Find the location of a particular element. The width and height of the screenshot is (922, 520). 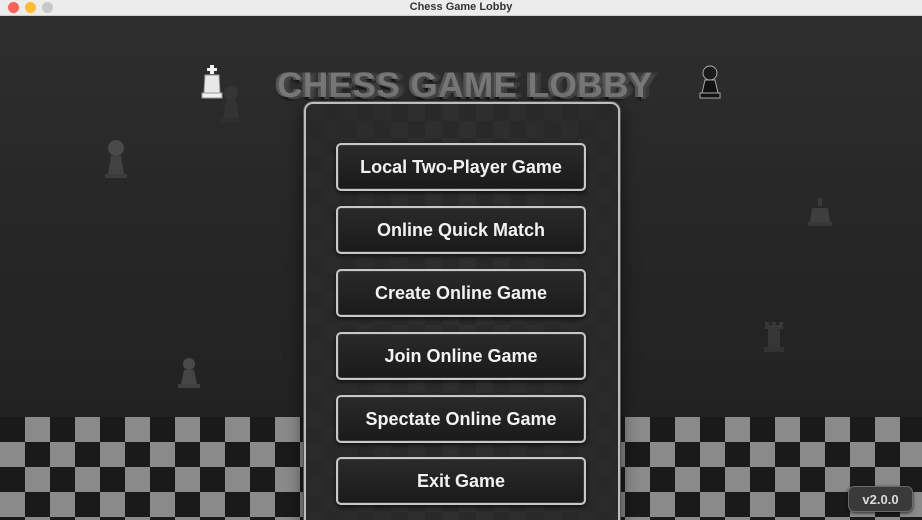

black-pawn-icon is located at coordinates (710, 82).